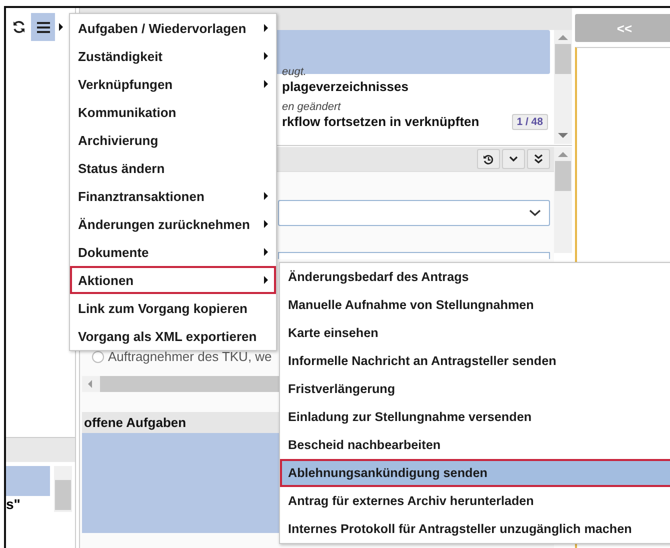 This screenshot has height=548, width=670. I want to click on entry-title: plageverzeichnisses, so click(345, 87).